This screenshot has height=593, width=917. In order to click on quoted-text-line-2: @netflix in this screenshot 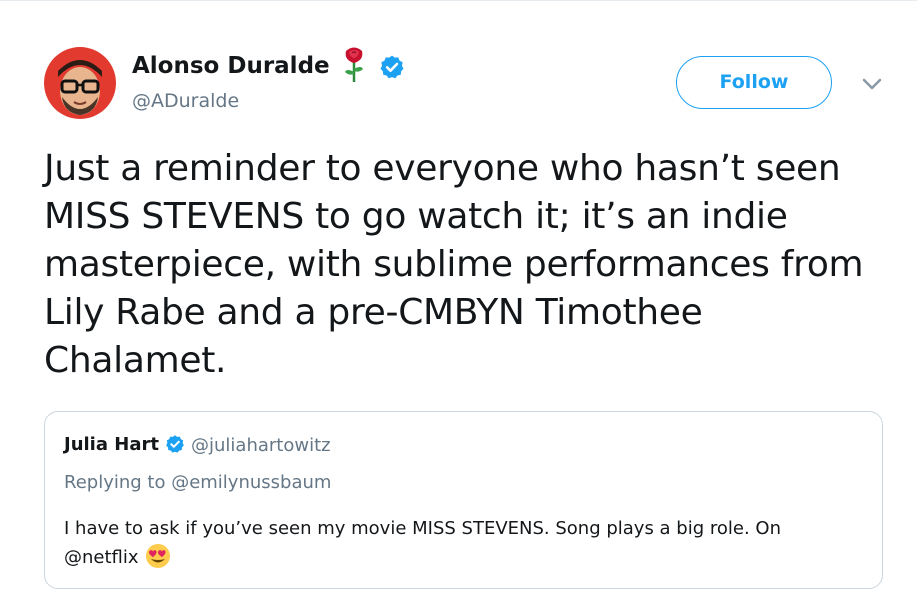, I will do `click(464, 557)`.